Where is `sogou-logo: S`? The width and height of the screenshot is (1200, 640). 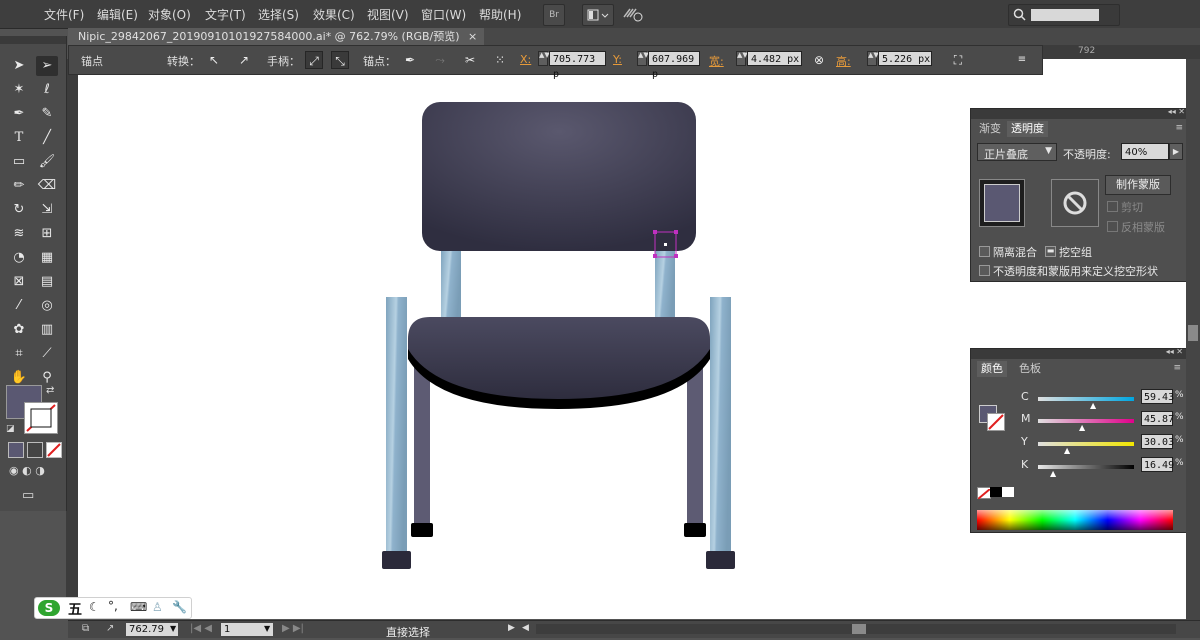 sogou-logo: S is located at coordinates (49, 608).